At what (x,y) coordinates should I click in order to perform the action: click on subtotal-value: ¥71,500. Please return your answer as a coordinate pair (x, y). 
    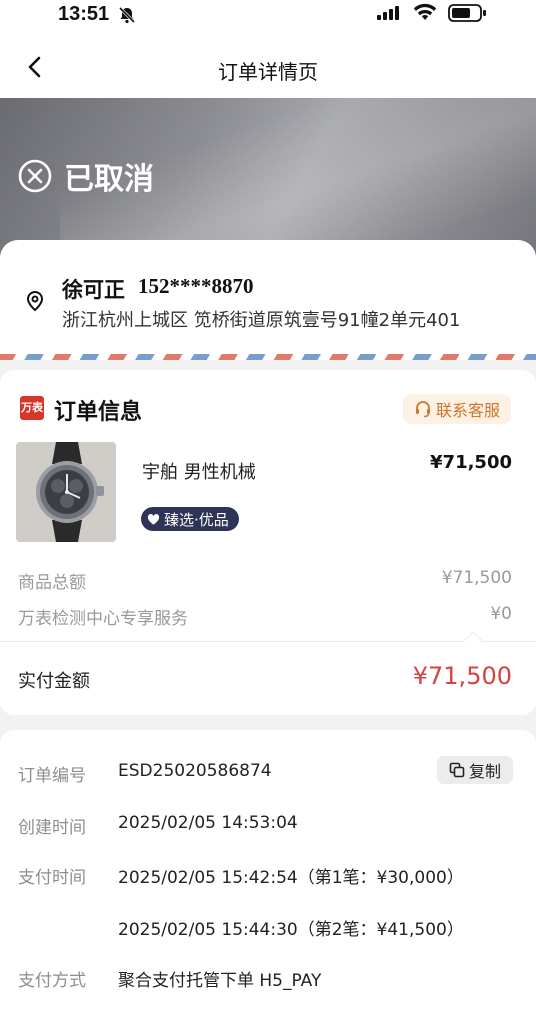
    Looking at the image, I should click on (476, 578).